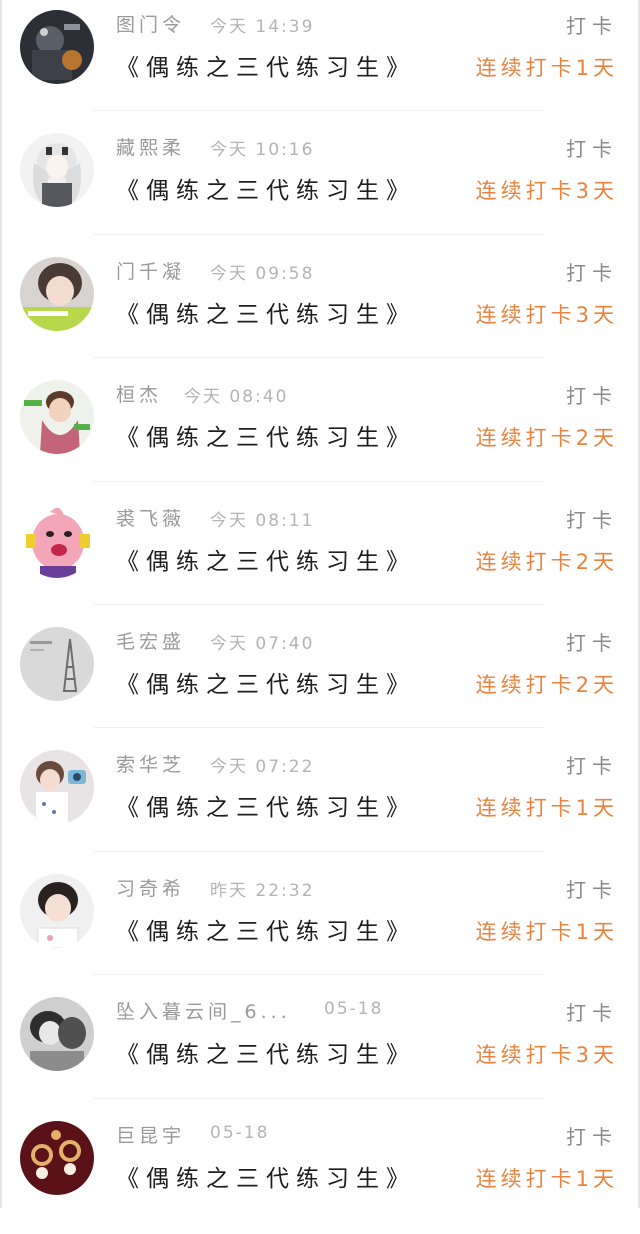 Image resolution: width=640 pixels, height=1234 pixels. What do you see at coordinates (262, 520) in the screenshot?
I see `checkin-time: 今天 08:11` at bounding box center [262, 520].